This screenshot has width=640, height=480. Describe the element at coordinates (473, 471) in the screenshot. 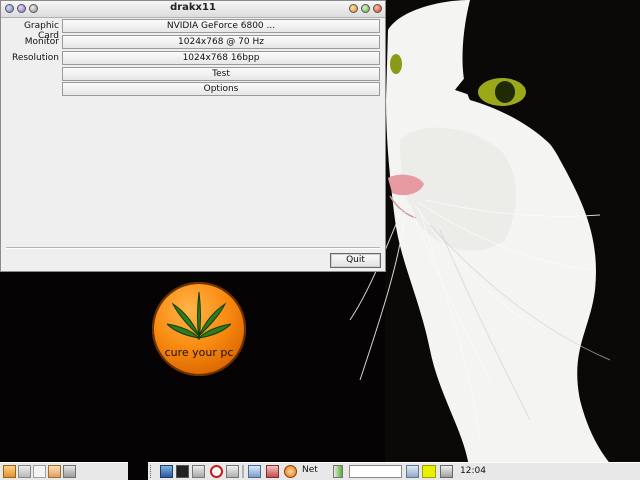

I see `clock: 12:04` at that location.